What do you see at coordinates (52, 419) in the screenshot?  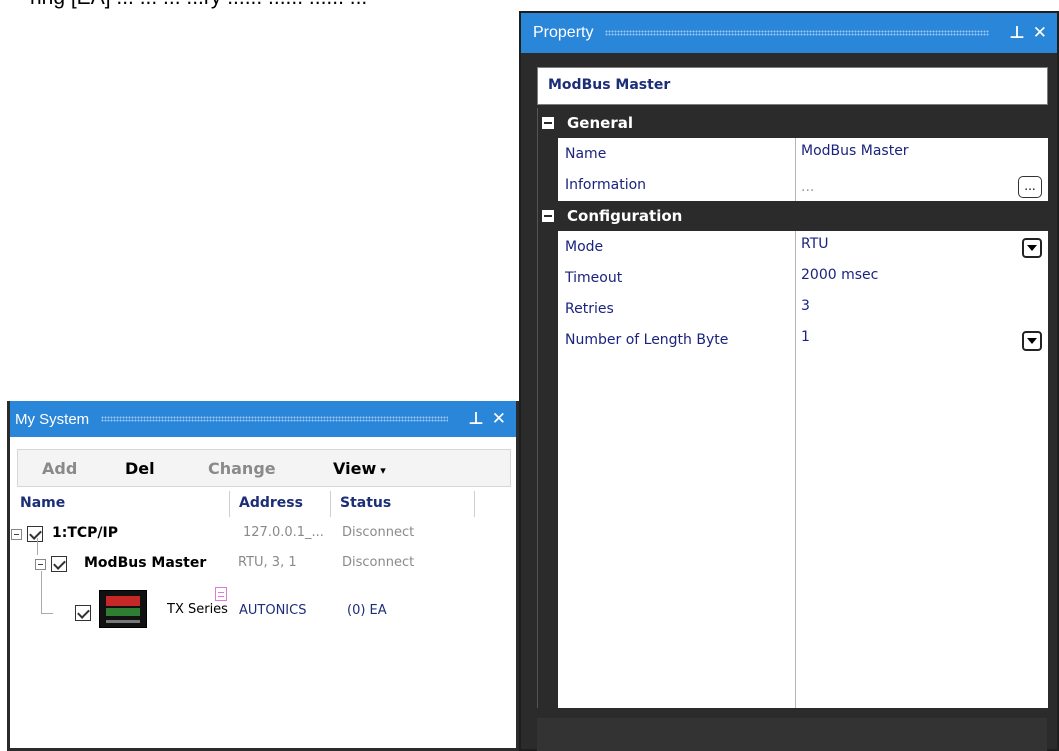 I see `my-system-title: My System` at bounding box center [52, 419].